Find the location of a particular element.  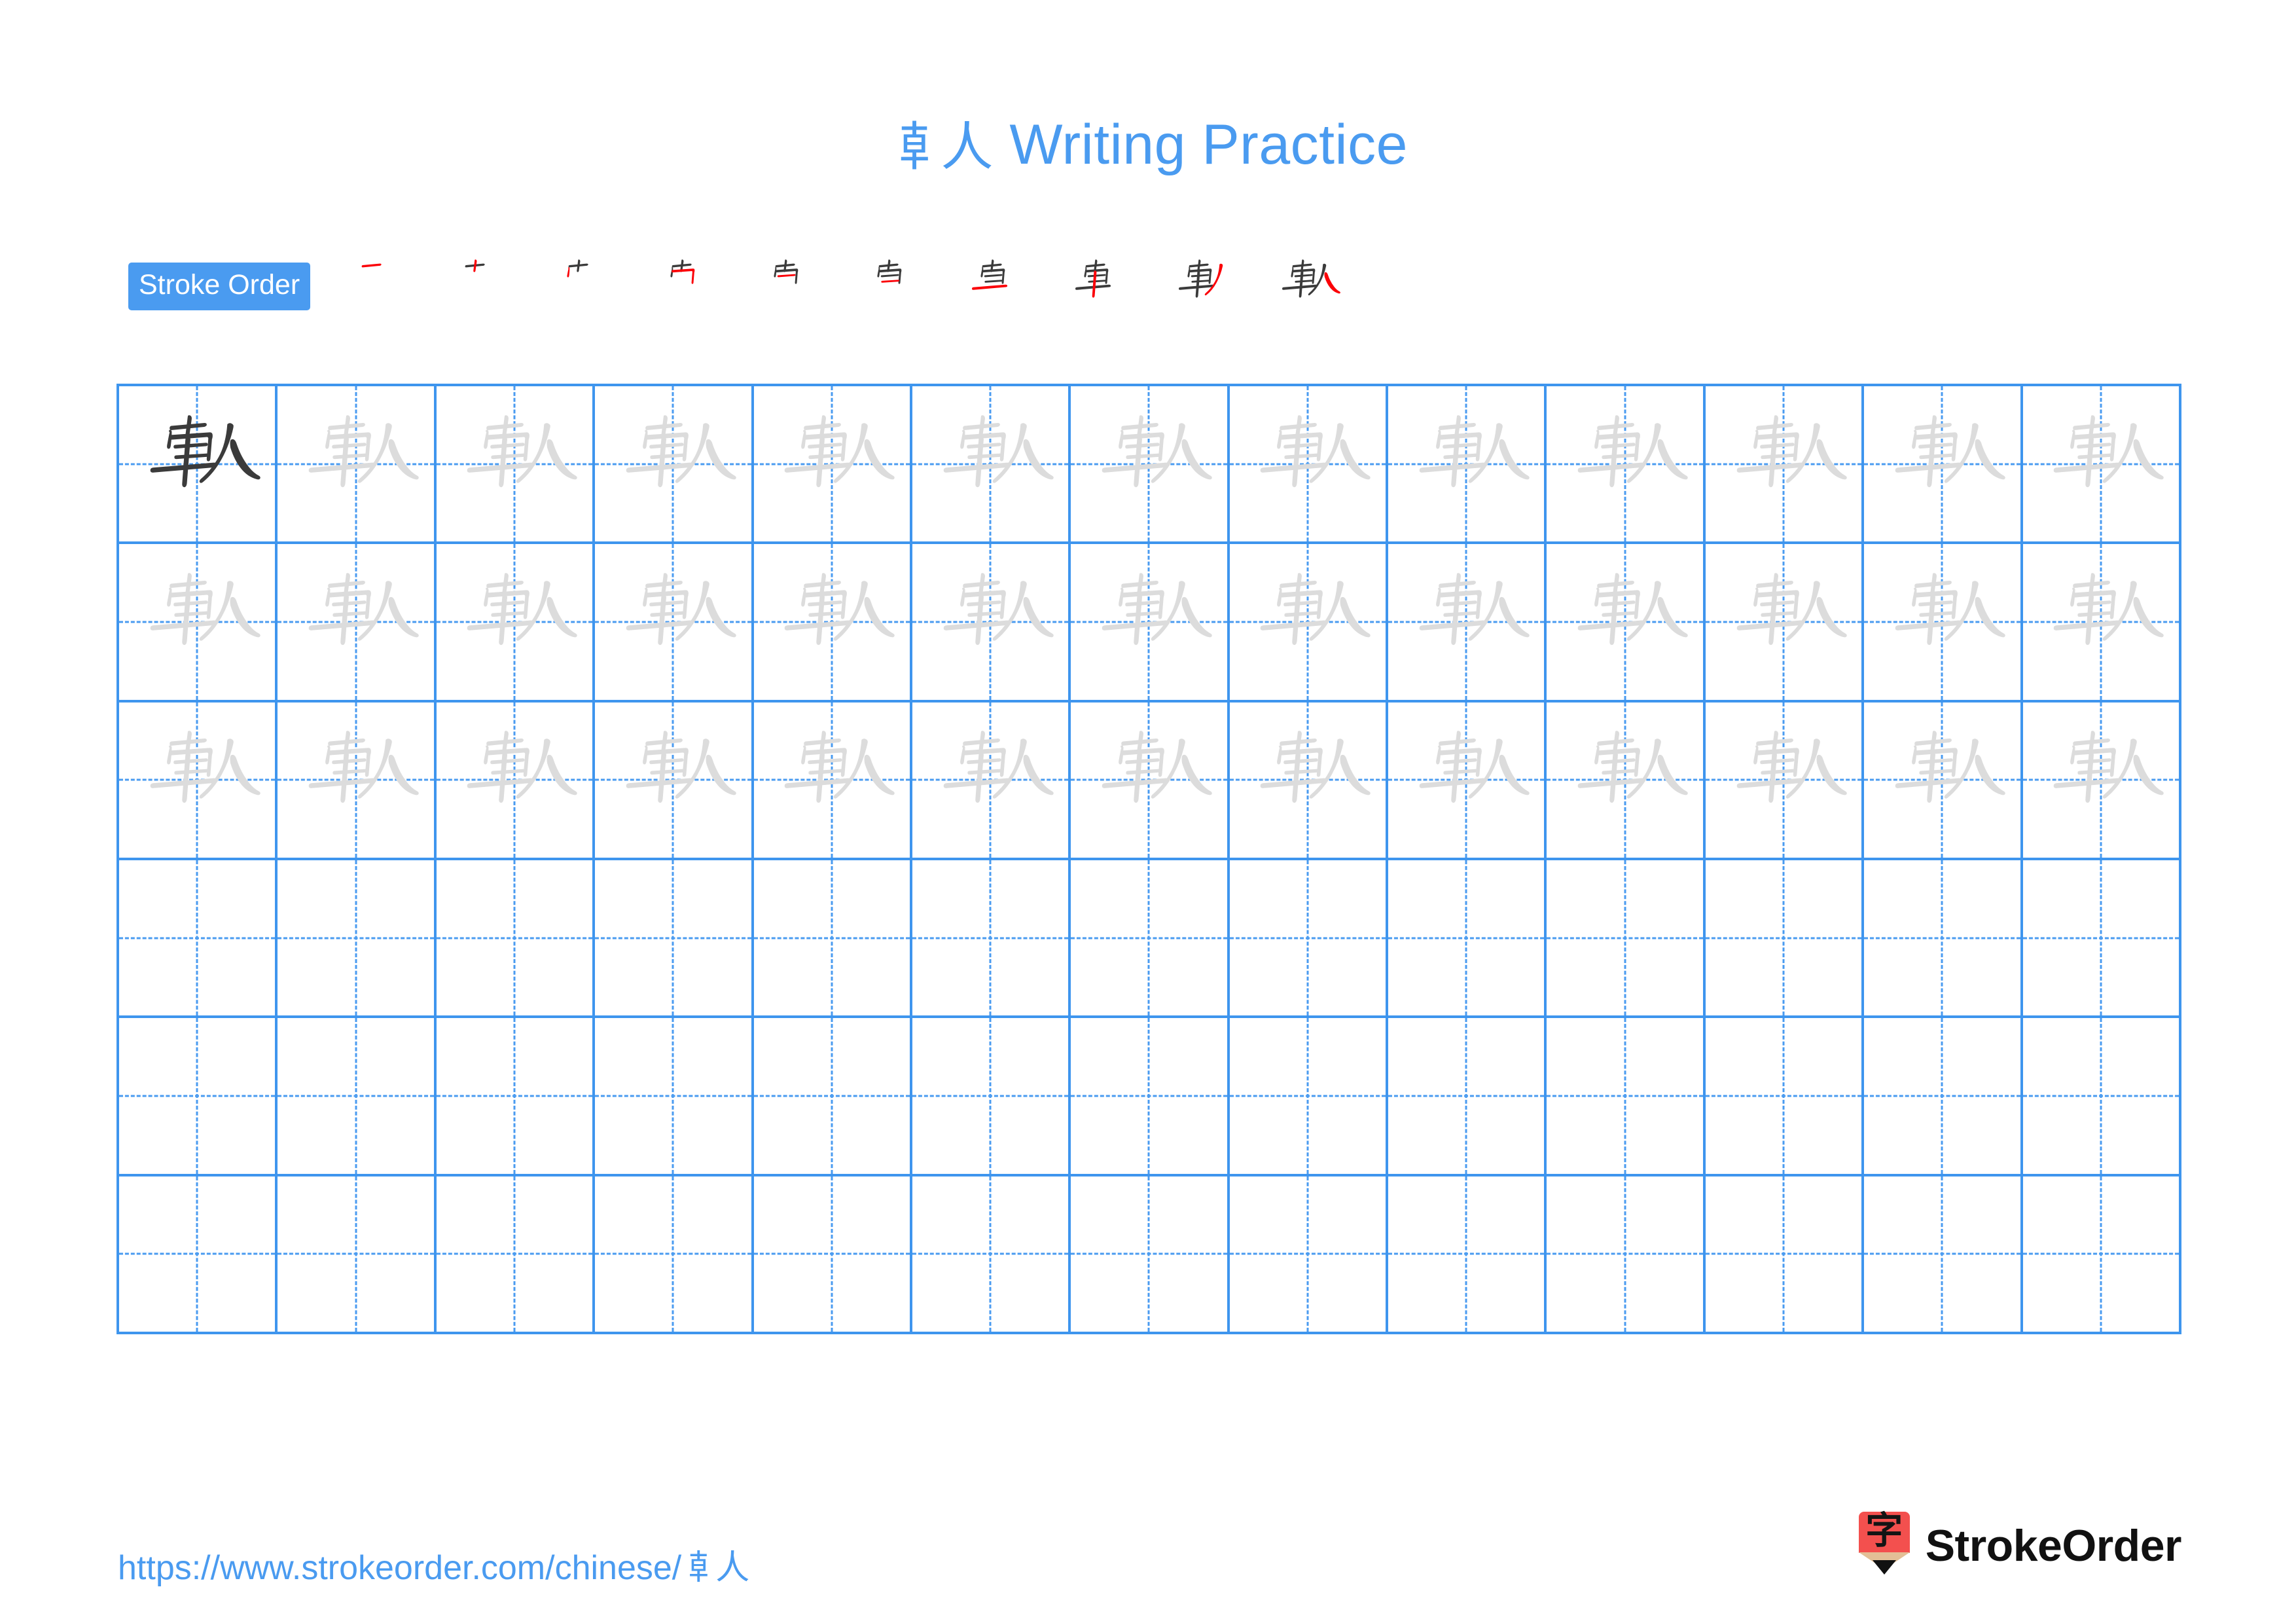

practice-cell-r4-c5 is located at coordinates (832, 939).